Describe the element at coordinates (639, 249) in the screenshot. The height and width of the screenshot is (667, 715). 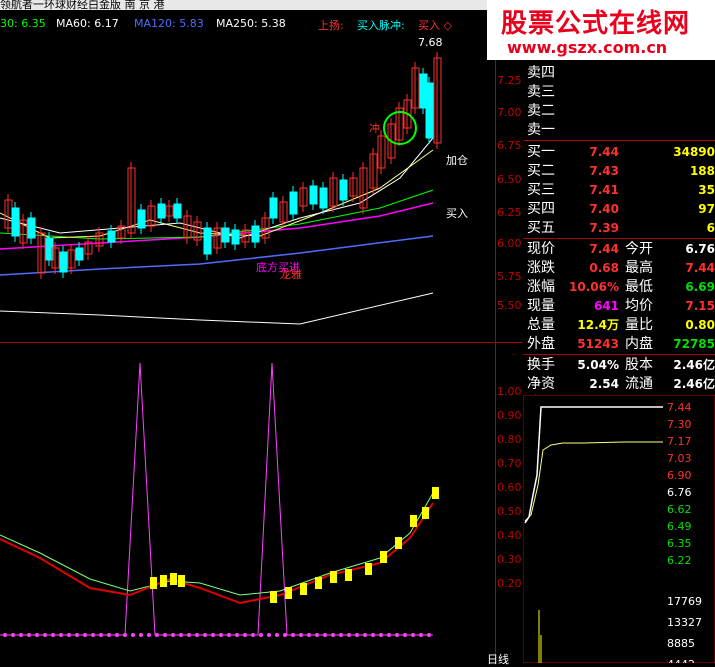
I see `quote-label: 今开` at that location.